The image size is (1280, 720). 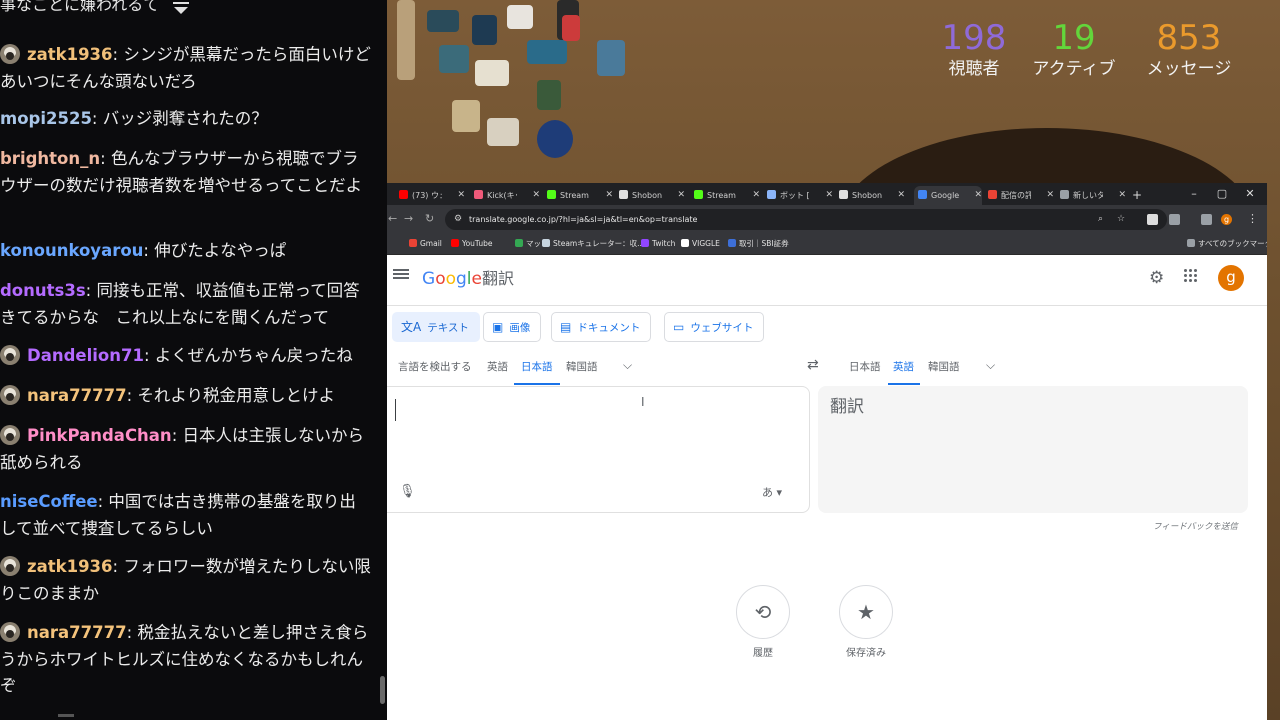 I want to click on browser-tab: (73) ウェ ✕, so click(x=432, y=195).